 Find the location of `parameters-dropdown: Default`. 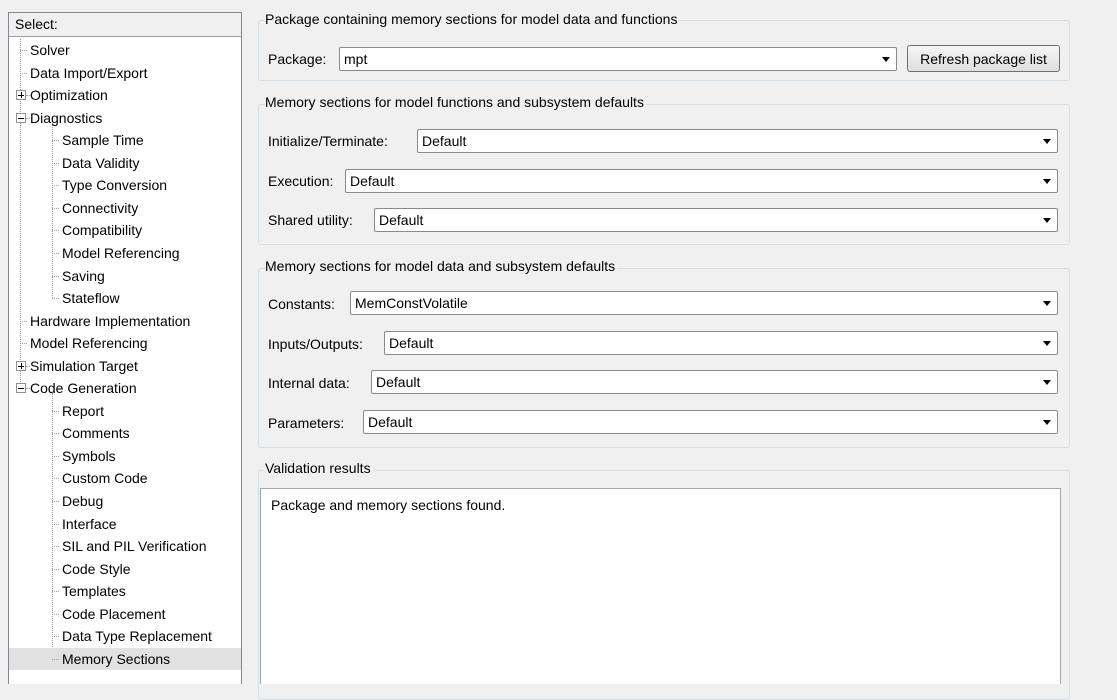

parameters-dropdown: Default is located at coordinates (710, 422).